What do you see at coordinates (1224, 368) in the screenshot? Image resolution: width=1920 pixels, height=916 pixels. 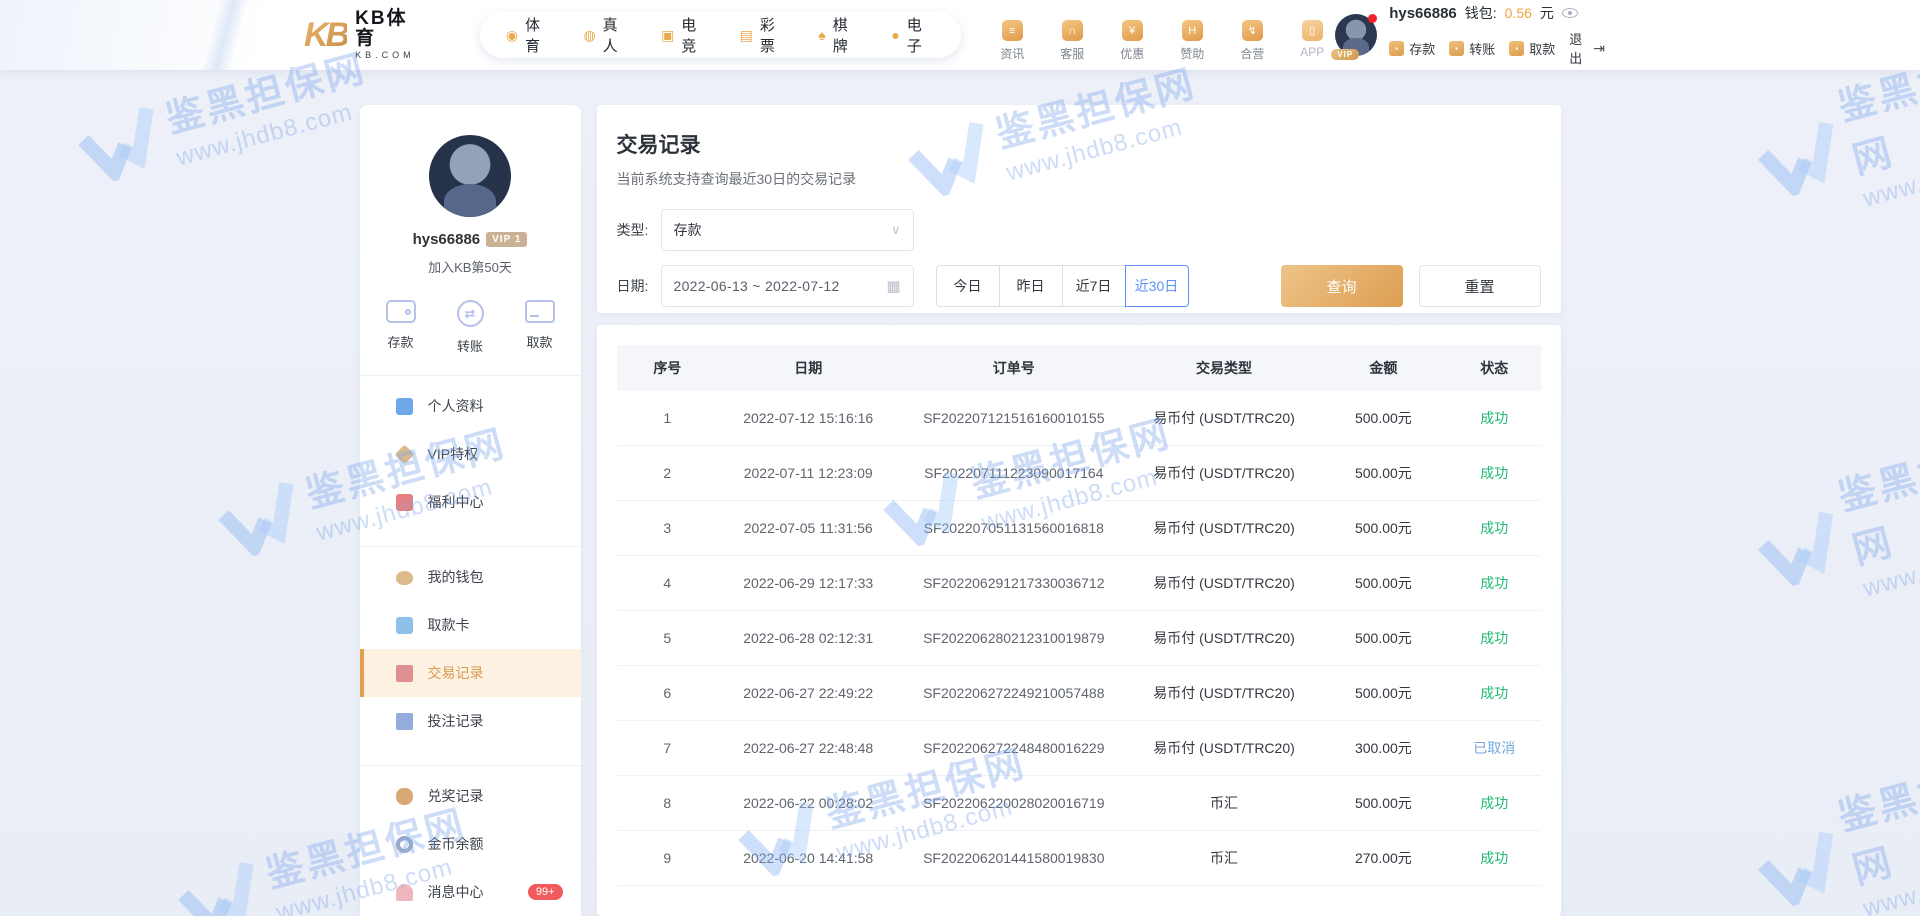 I see `column-header: 交易类型` at bounding box center [1224, 368].